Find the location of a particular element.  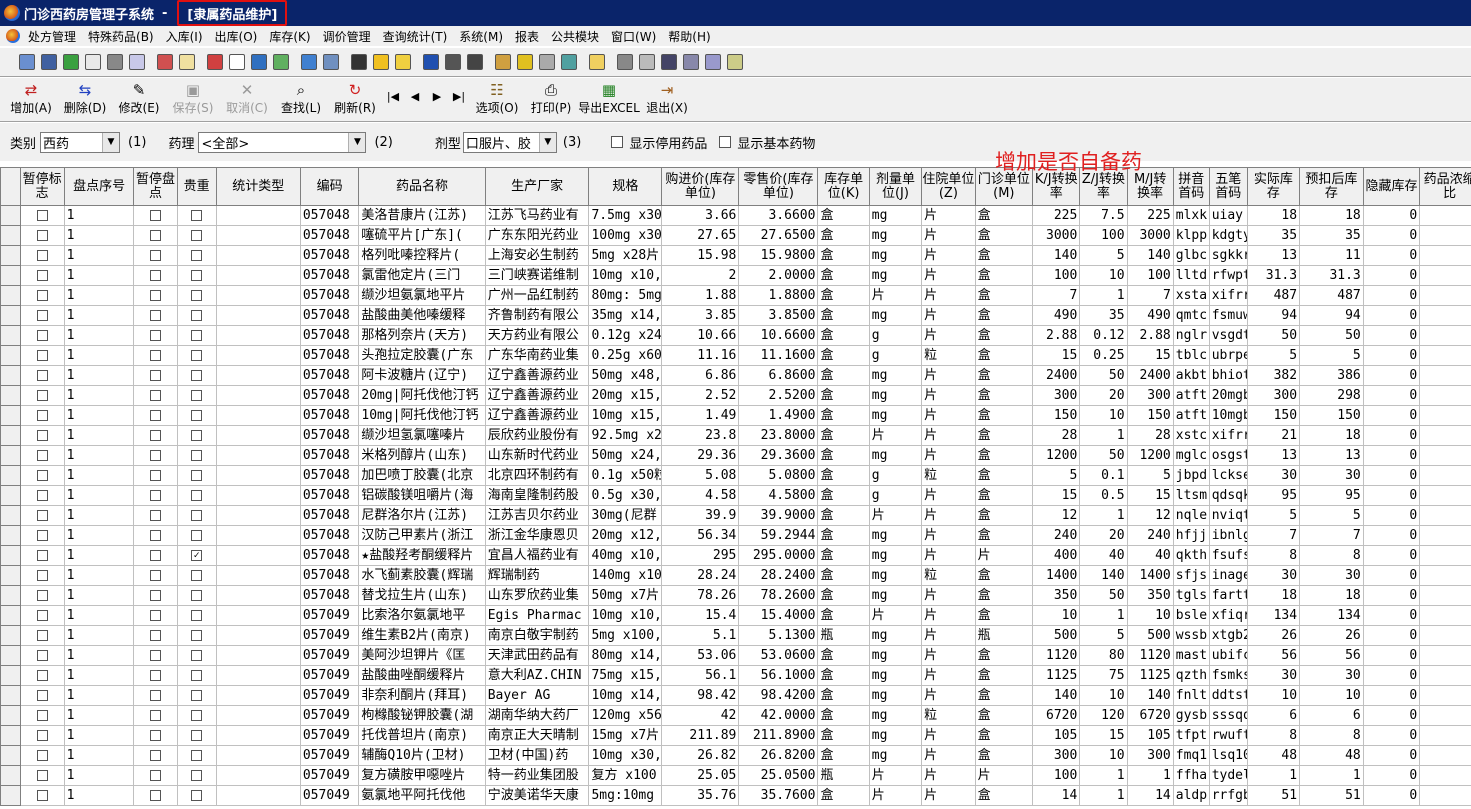

retail-price-cell: 3.8500 is located at coordinates (778, 315).